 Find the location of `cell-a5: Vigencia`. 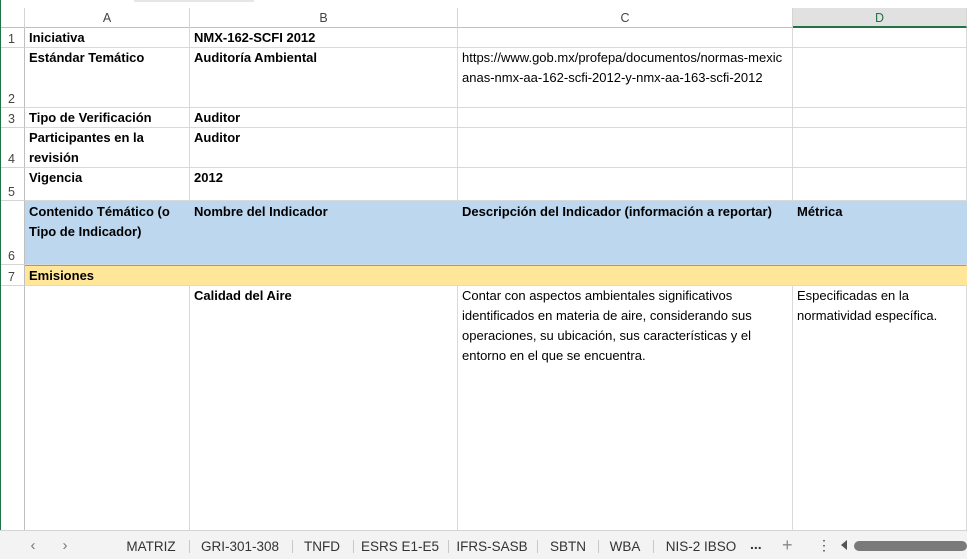

cell-a5: Vigencia is located at coordinates (107, 184).